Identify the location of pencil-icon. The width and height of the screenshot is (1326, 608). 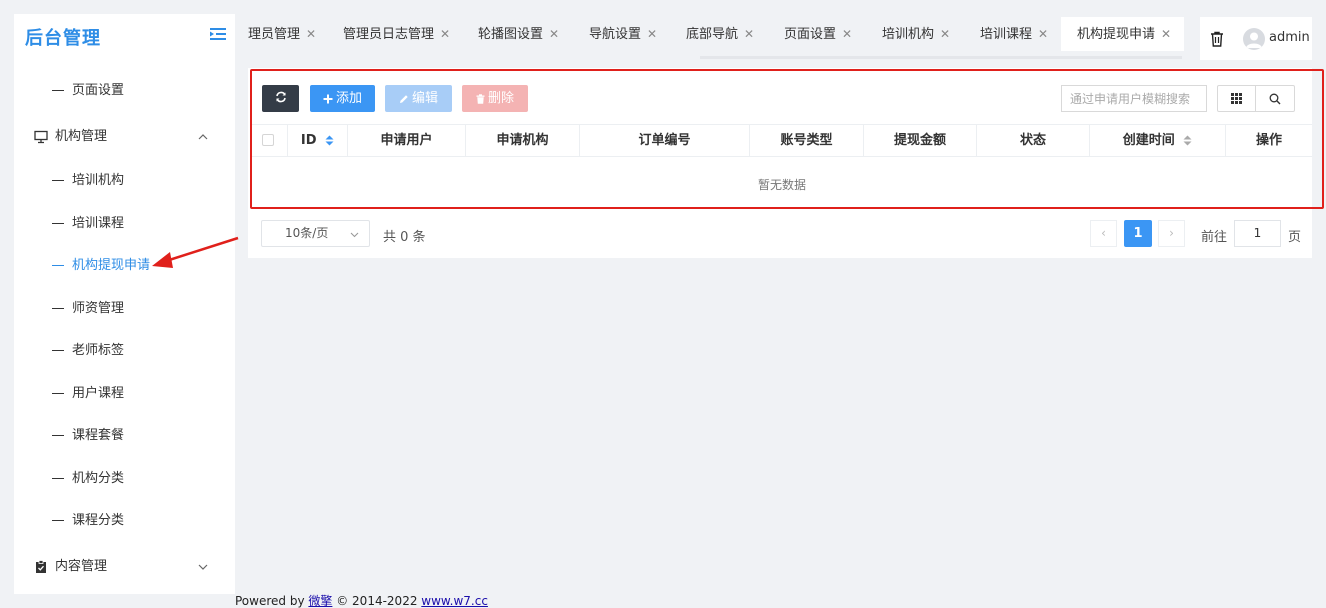
(403, 99).